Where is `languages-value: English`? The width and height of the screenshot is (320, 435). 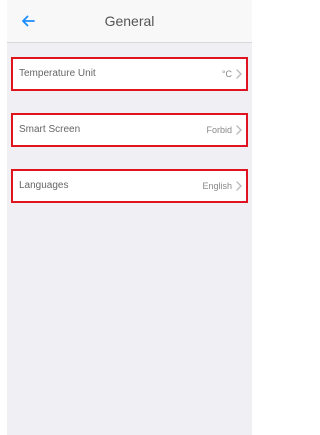
languages-value: English is located at coordinates (217, 186).